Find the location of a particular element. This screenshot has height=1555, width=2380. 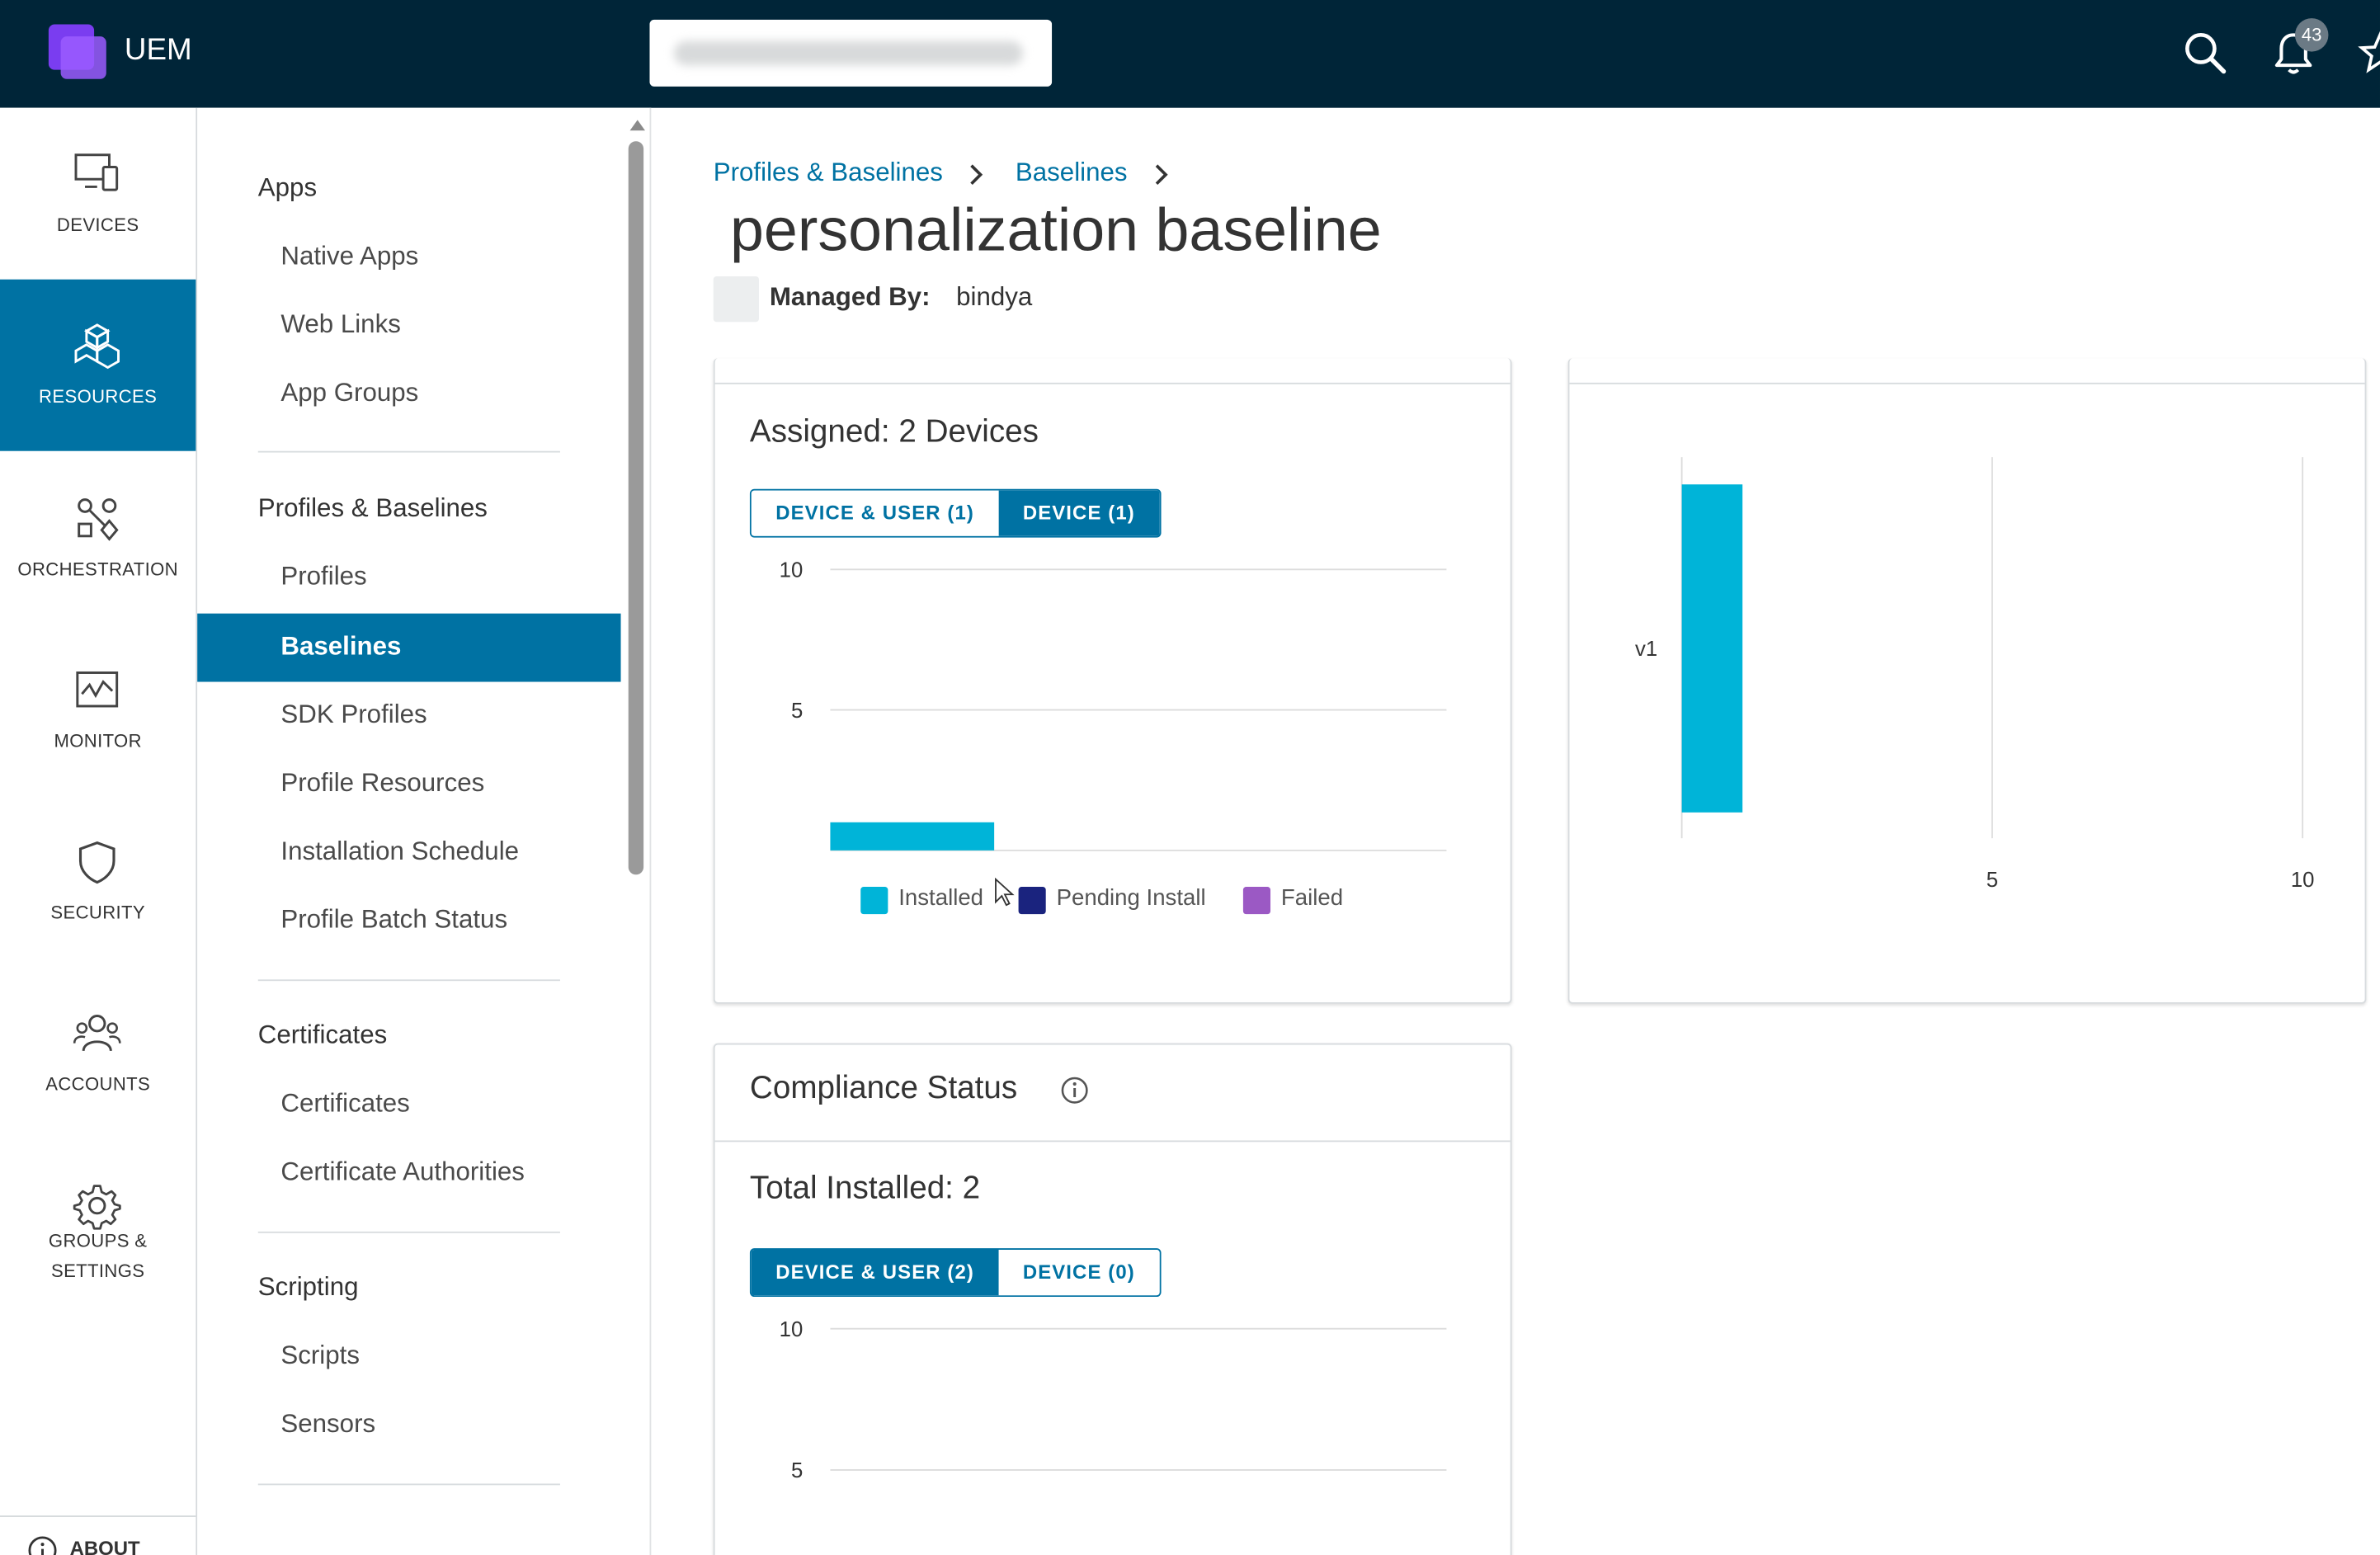

bar-installed is located at coordinates (912, 837).